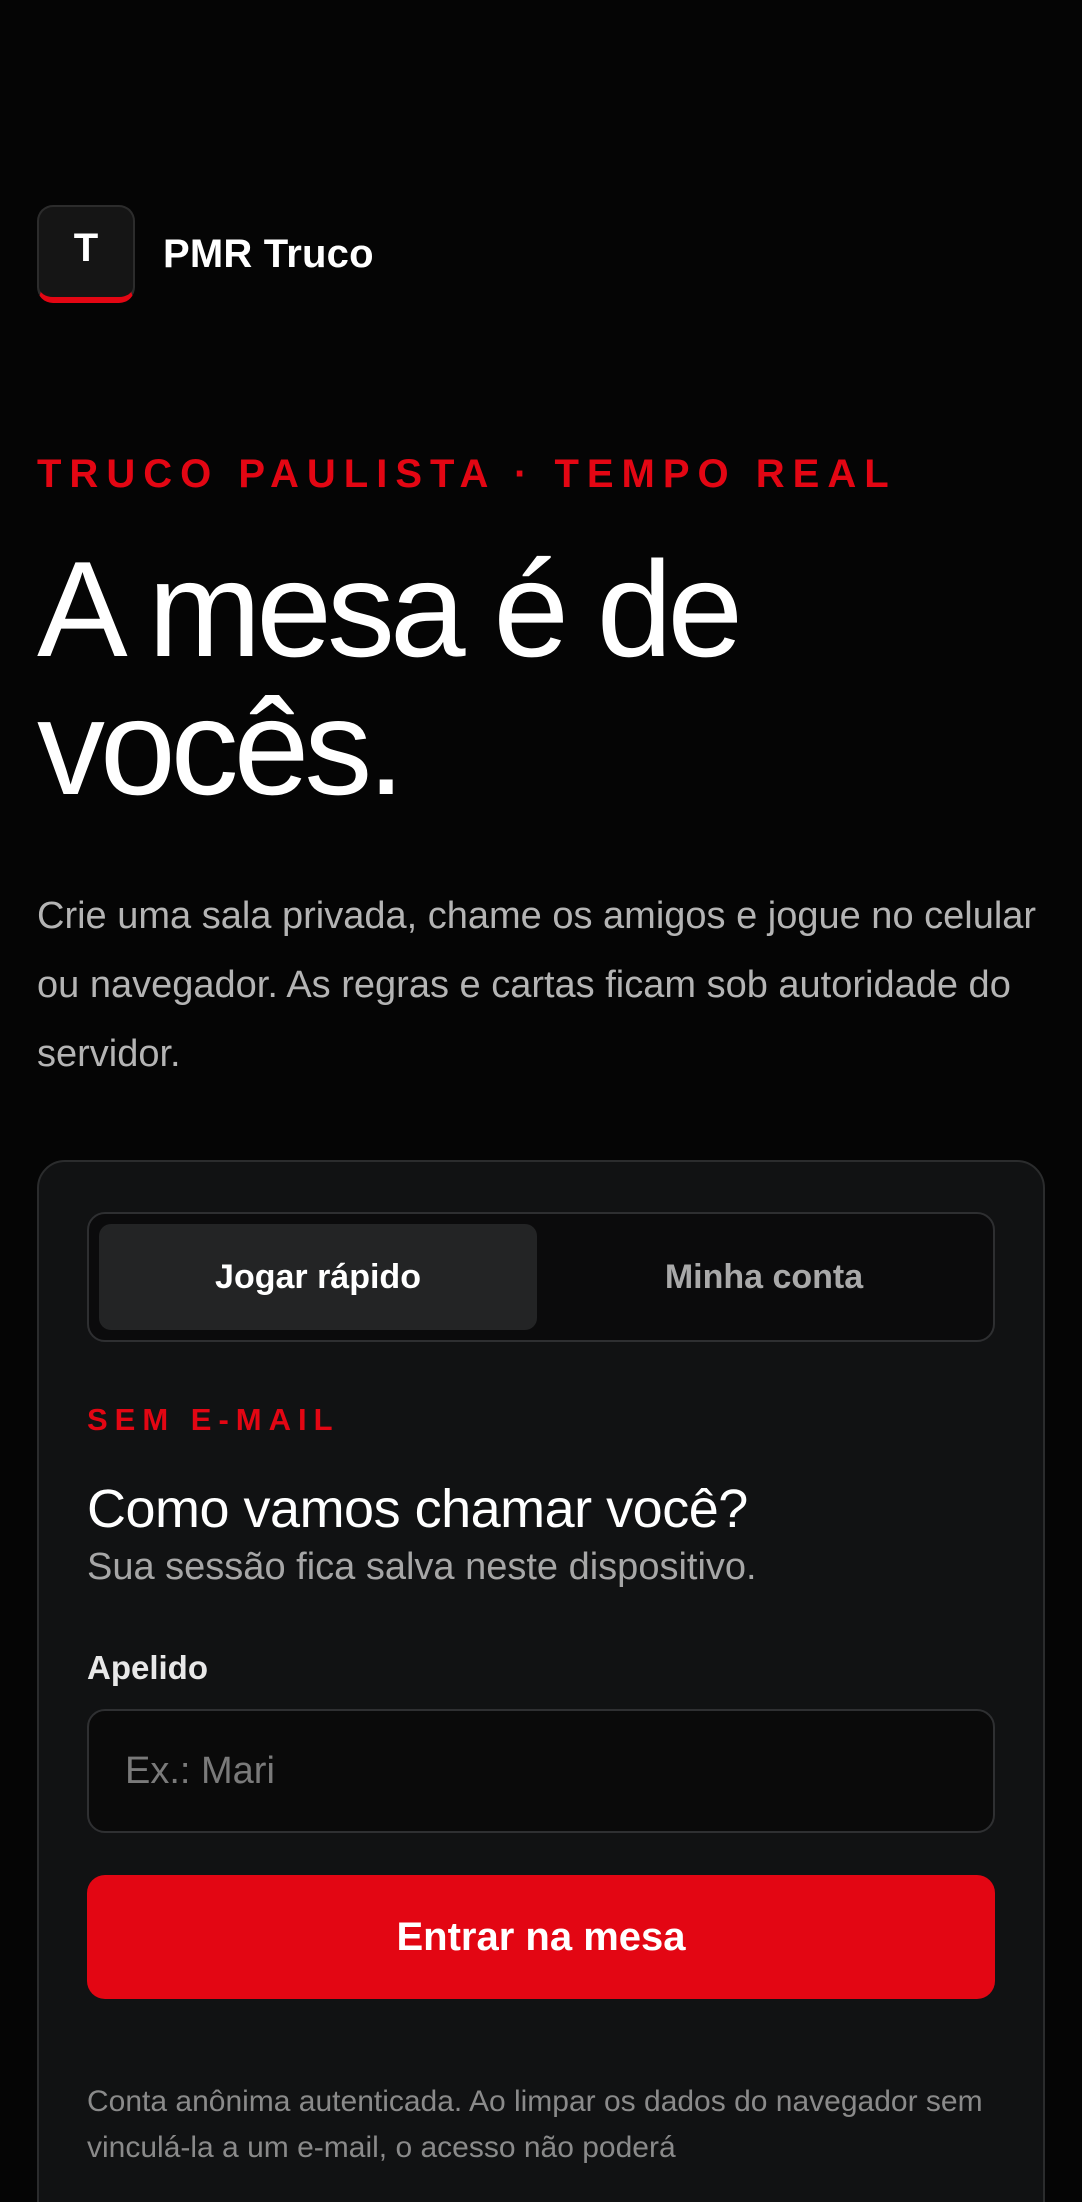 The height and width of the screenshot is (2202, 1082). I want to click on brand-logo-icon: T, so click(86, 254).